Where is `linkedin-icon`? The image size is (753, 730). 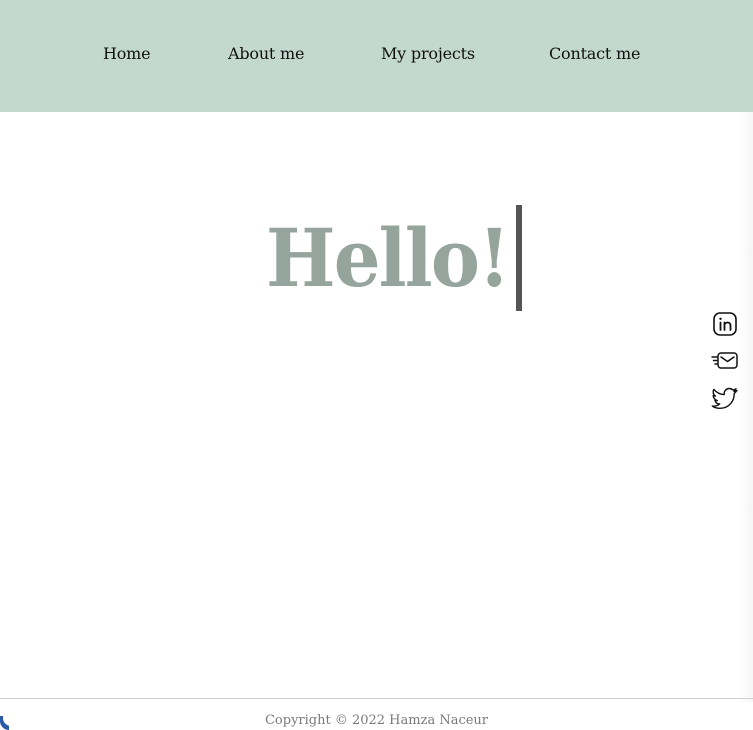 linkedin-icon is located at coordinates (725, 324).